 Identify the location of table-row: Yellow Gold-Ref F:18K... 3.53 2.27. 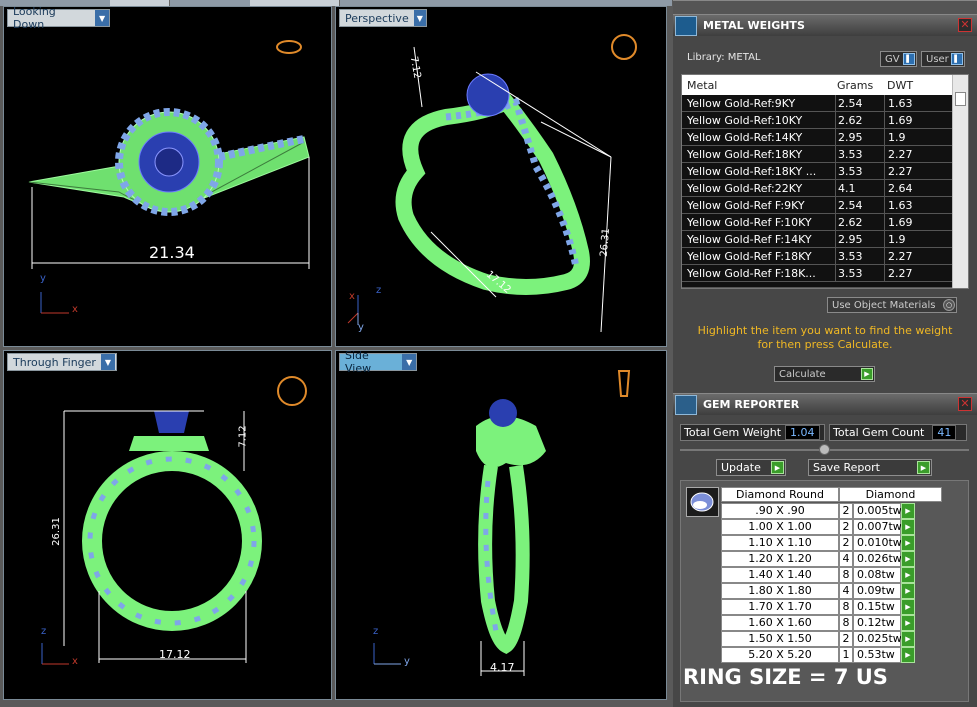
(825, 273).